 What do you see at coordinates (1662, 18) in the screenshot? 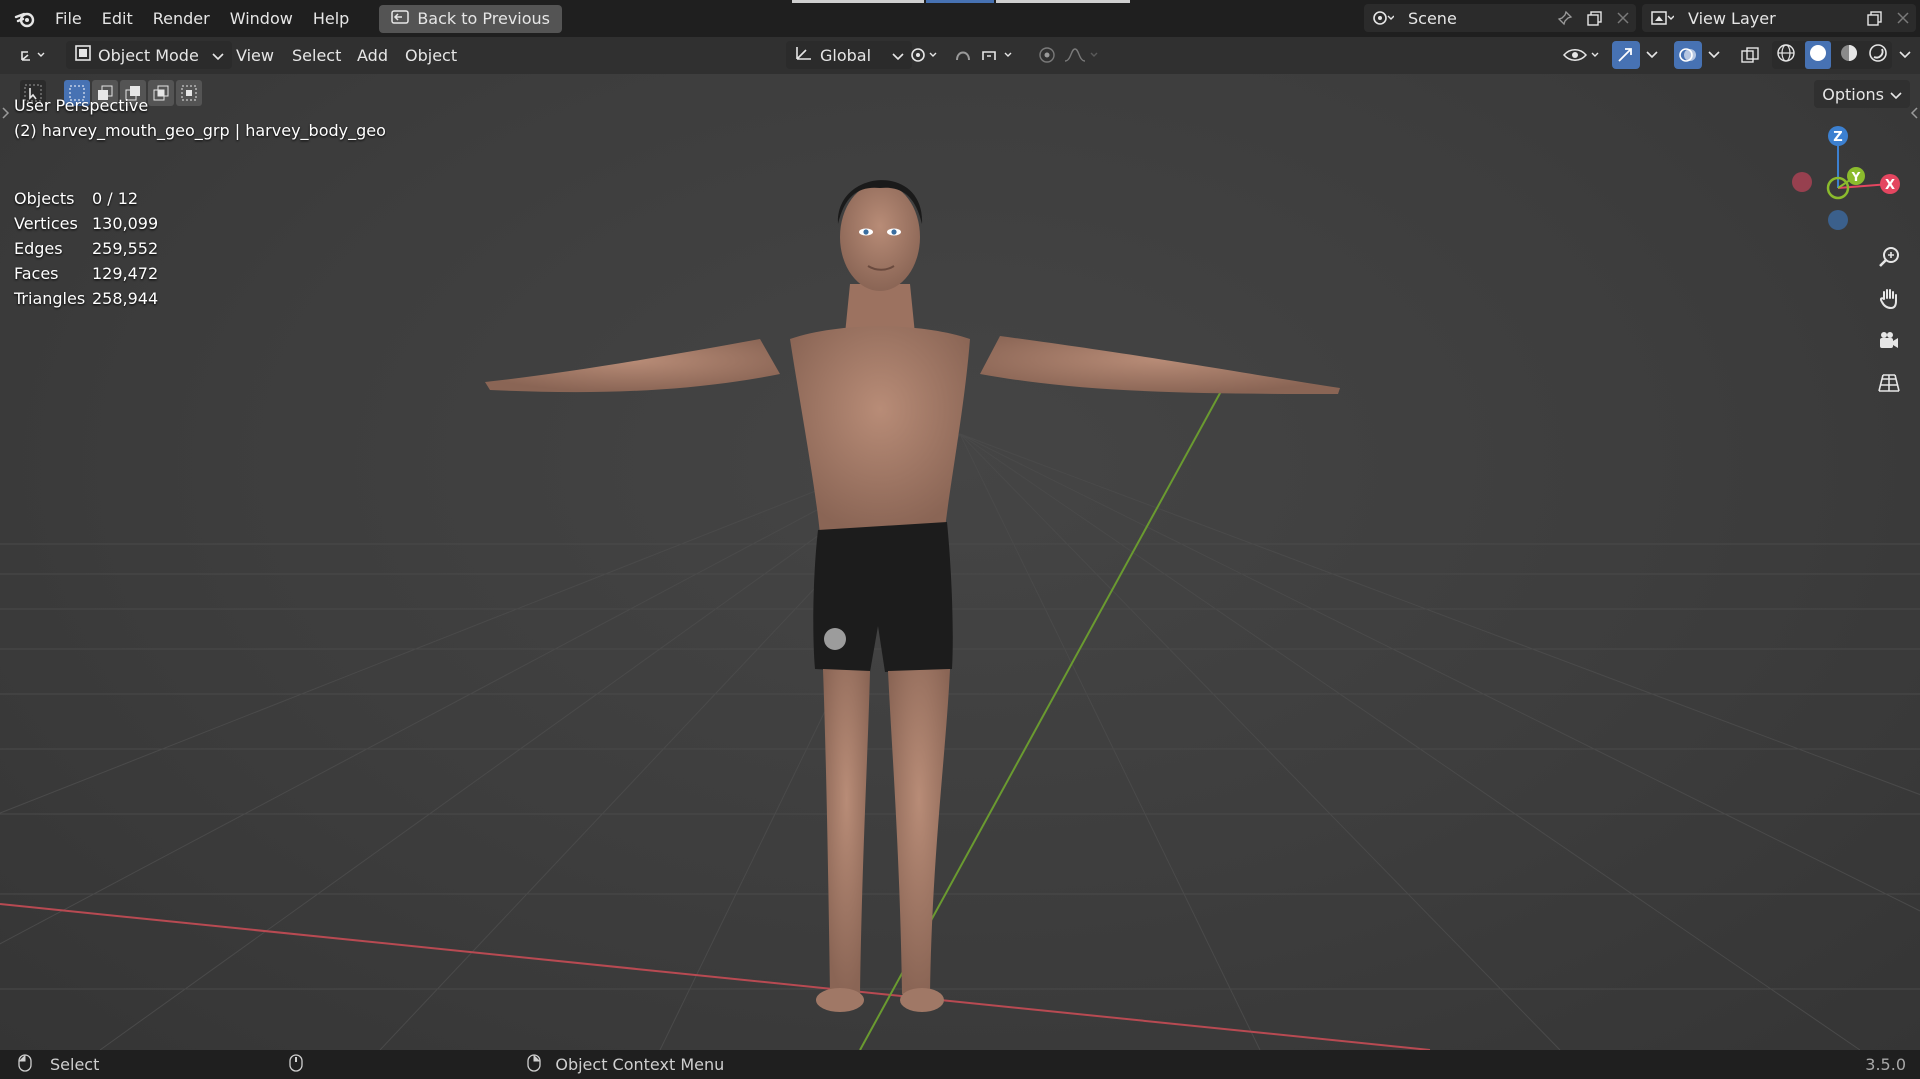
I see `view-layer-icon` at bounding box center [1662, 18].